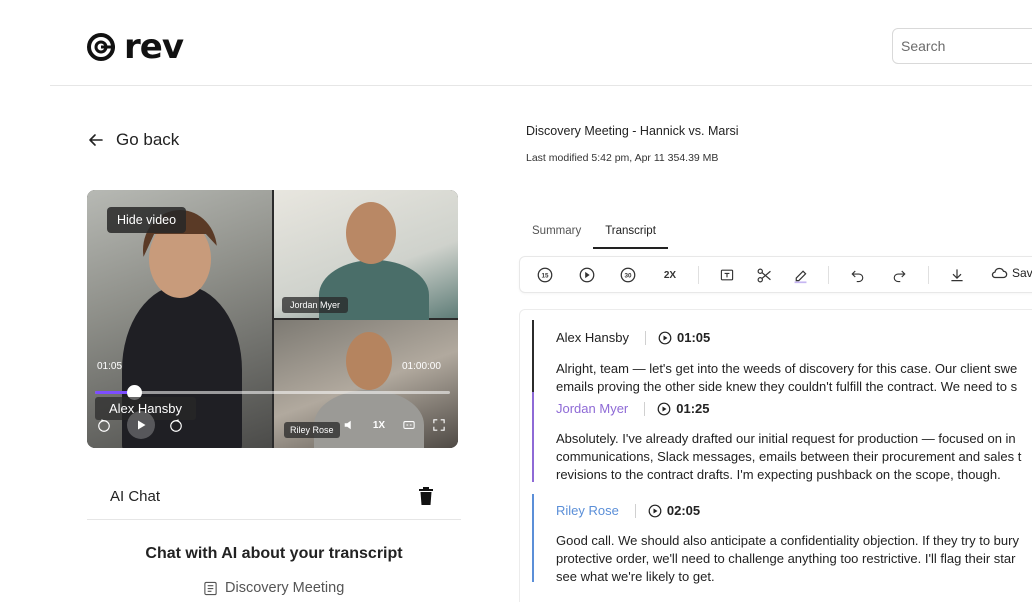 This screenshot has width=1032, height=602. Describe the element at coordinates (693, 408) in the screenshot. I see `timestamp-label: 01:25` at that location.